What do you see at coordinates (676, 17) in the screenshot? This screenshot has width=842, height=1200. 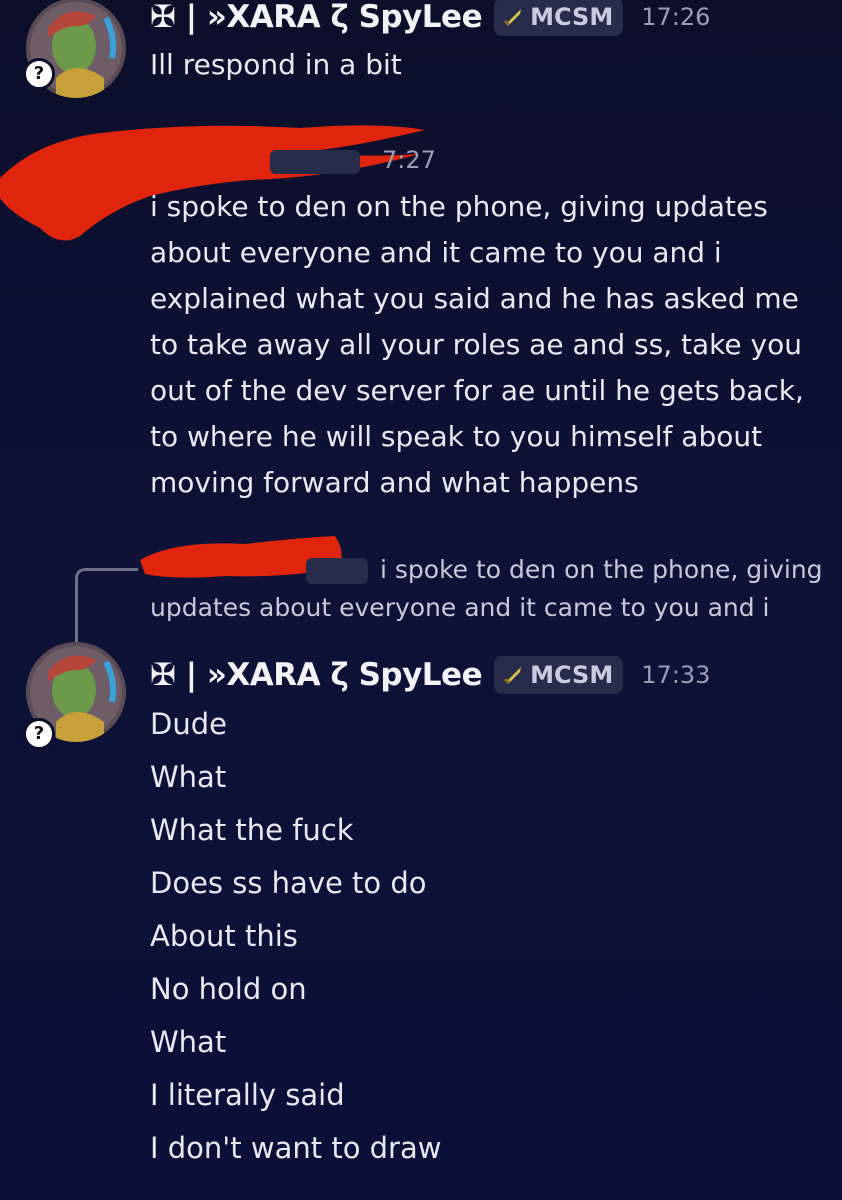 I see `timestamp: 17:26` at bounding box center [676, 17].